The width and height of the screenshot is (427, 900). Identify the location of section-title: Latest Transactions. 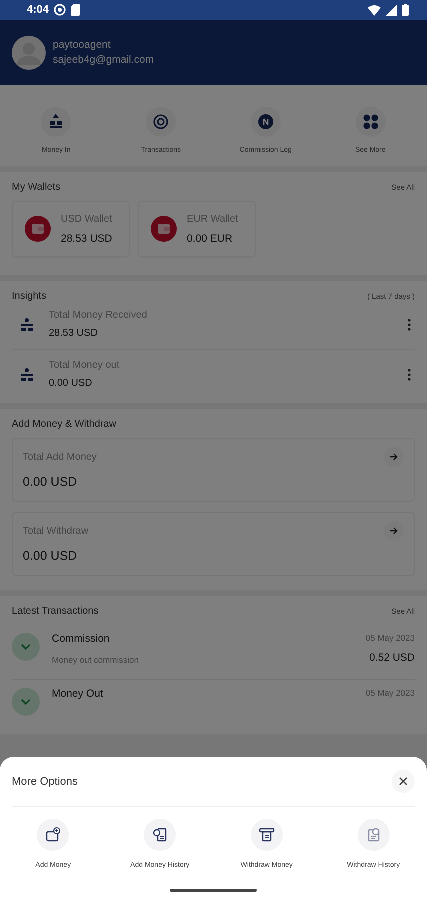
(55, 611).